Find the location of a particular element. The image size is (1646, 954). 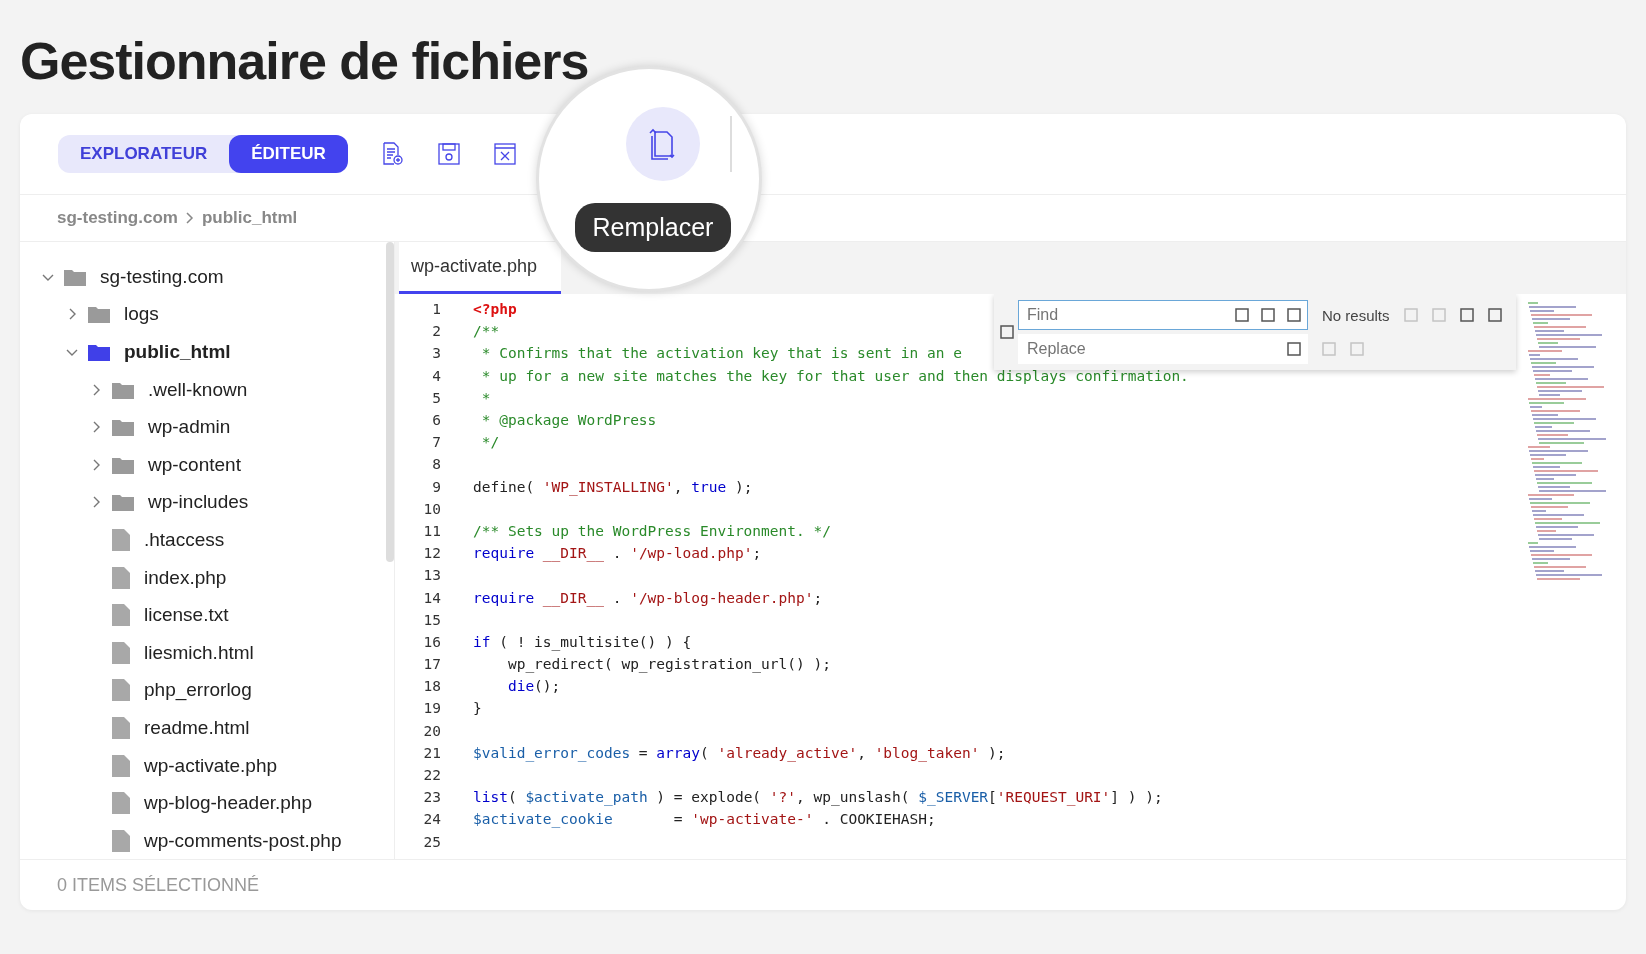

file-name: wp-activate.php is located at coordinates (211, 765).